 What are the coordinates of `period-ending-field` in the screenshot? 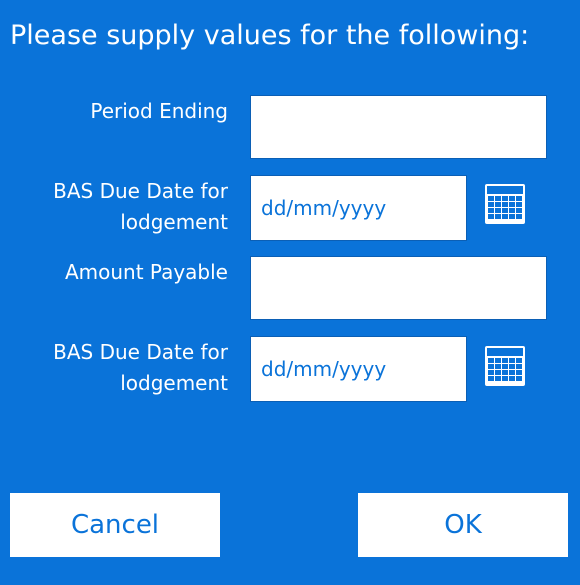 It's located at (398, 127).